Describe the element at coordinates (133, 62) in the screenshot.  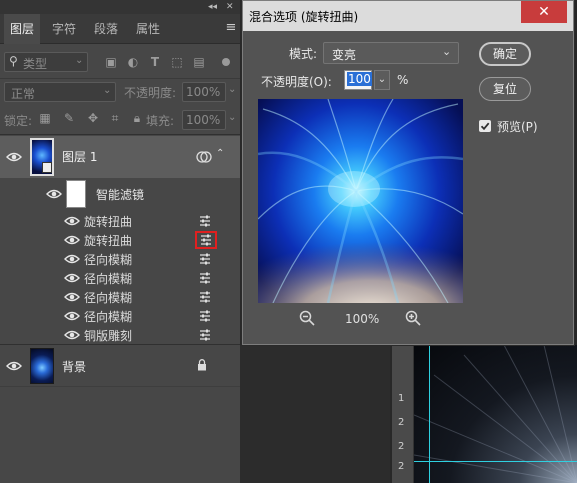
I see `adjustment-filter-icon: ◐` at that location.